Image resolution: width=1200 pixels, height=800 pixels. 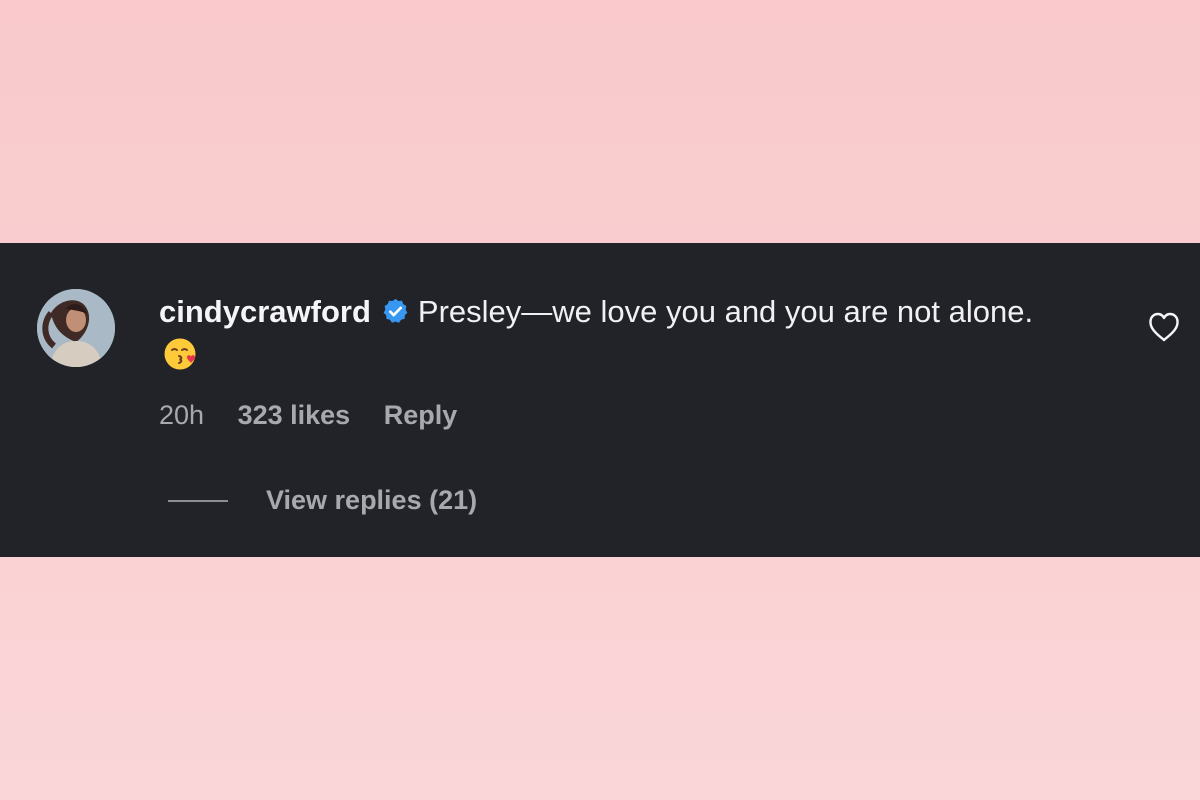 I want to click on username-link: cindycrawford, so click(x=265, y=311).